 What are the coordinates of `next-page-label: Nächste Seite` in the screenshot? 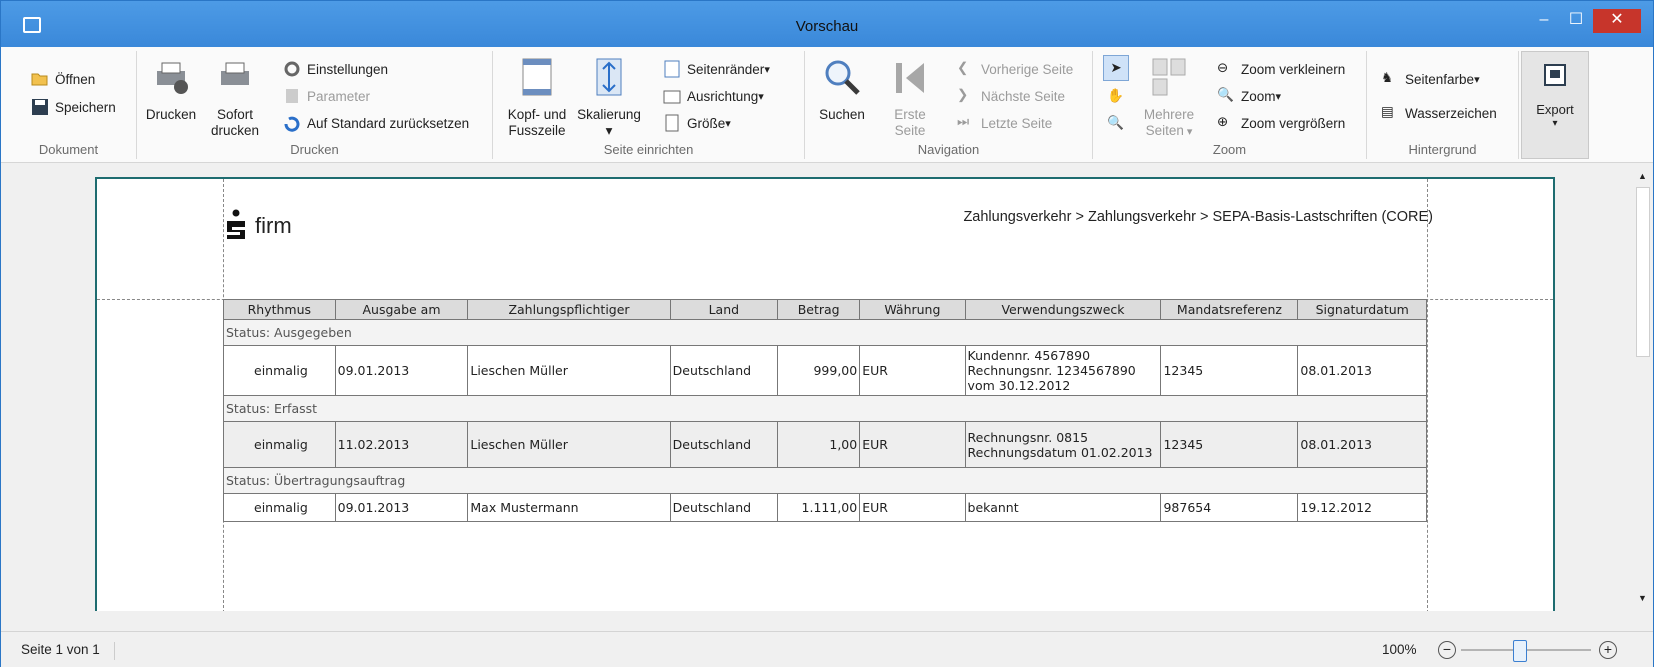 It's located at (1023, 96).